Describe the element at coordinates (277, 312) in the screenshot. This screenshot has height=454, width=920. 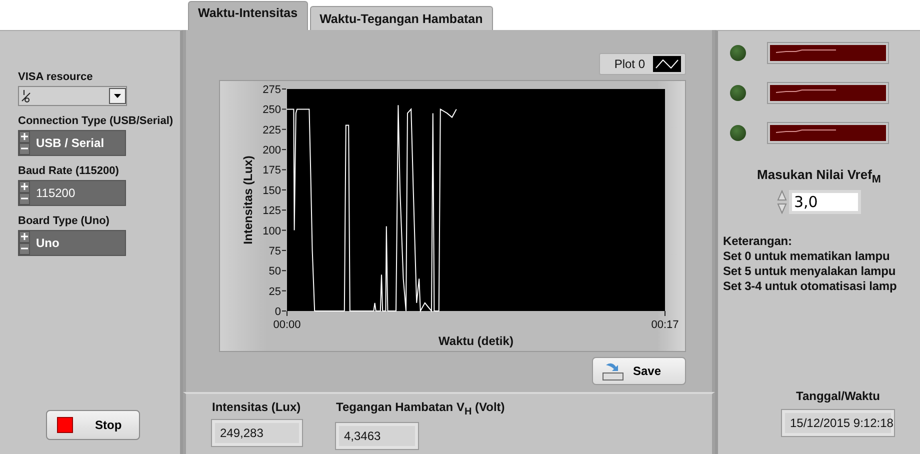
I see `tick-label: 0` at that location.